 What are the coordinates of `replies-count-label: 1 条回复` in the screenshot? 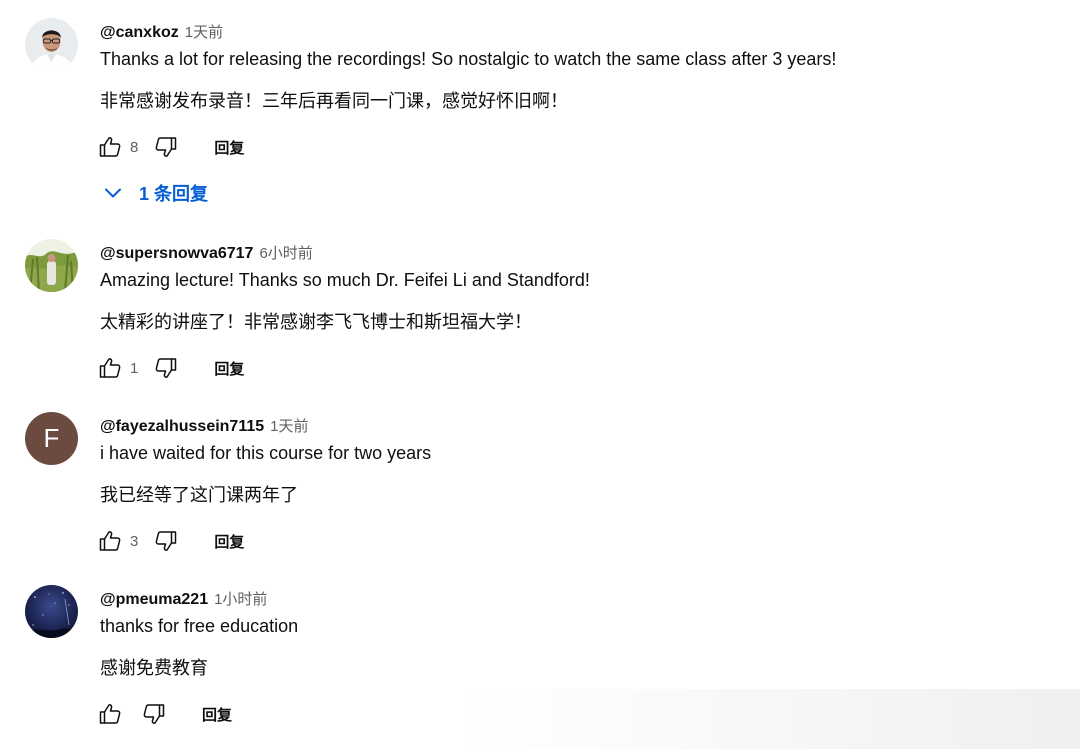 It's located at (174, 194).